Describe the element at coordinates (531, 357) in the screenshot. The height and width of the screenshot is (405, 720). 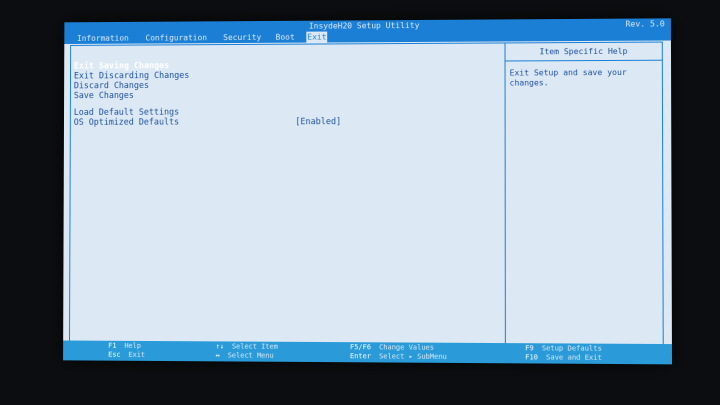
I see `key-f10: F10` at that location.